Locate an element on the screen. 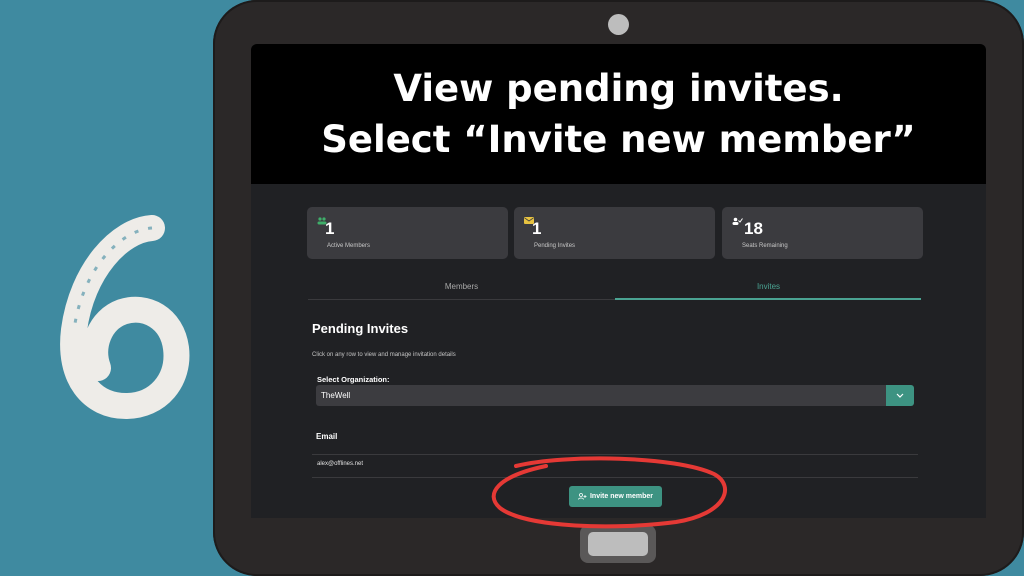  home-button-face is located at coordinates (618, 544).